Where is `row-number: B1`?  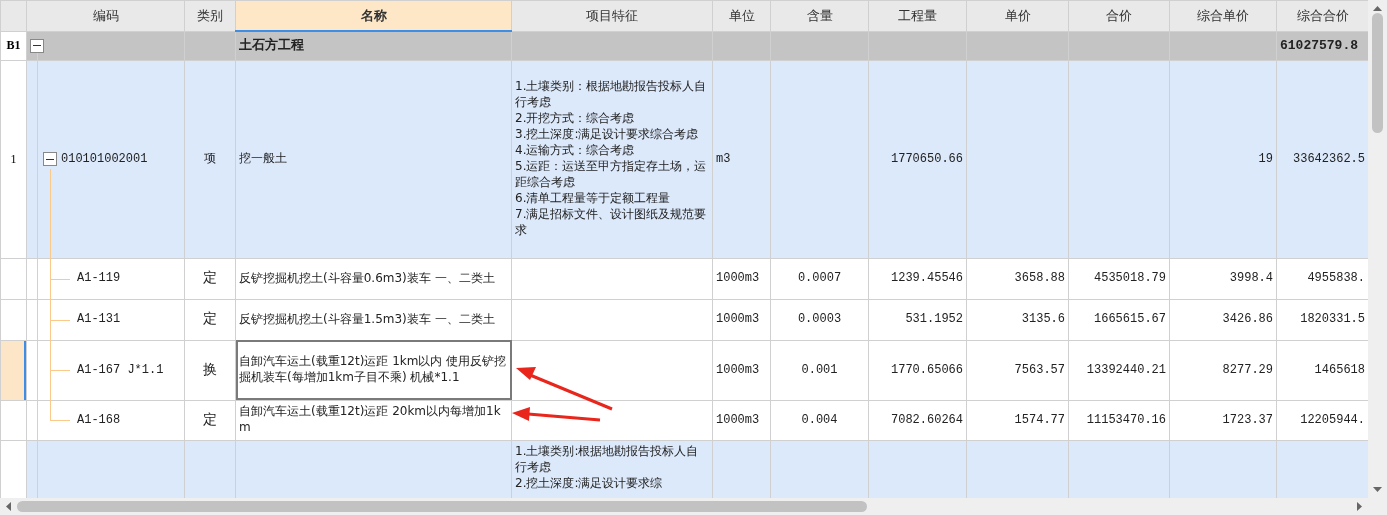 row-number: B1 is located at coordinates (13, 45).